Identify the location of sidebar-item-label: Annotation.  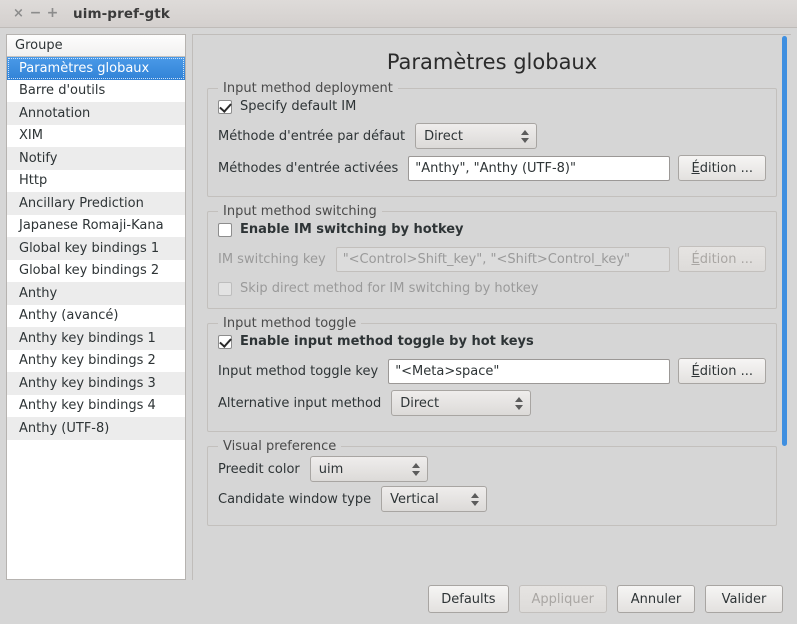
(55, 113).